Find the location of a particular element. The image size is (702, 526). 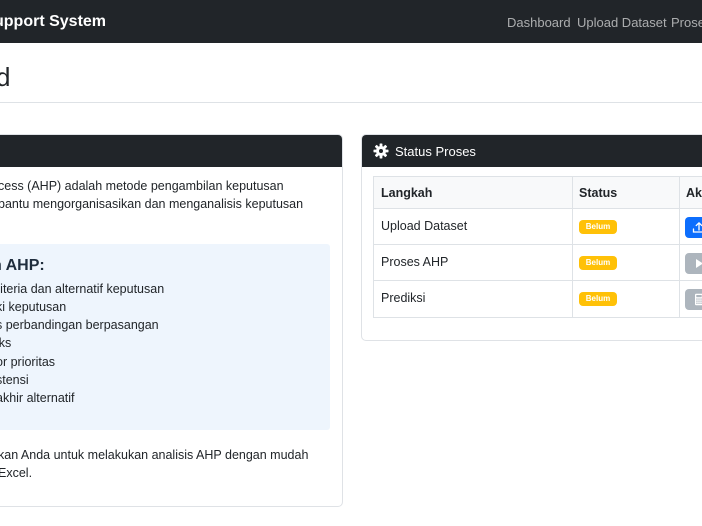

navbar-brand: upport System is located at coordinates (53, 22).